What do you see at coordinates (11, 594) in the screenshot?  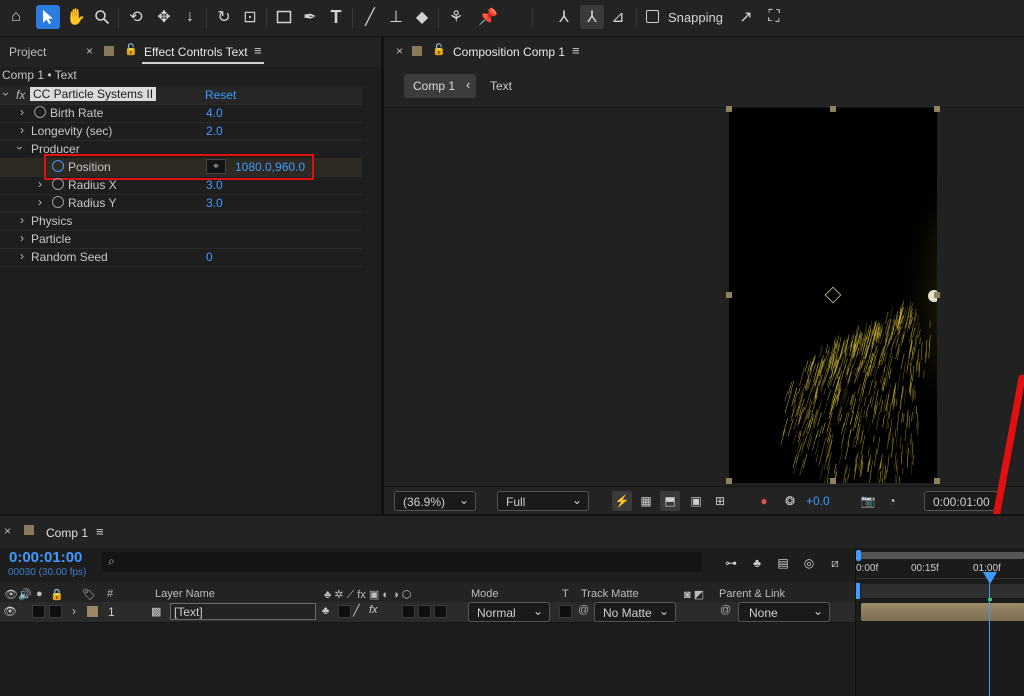 I see `video-toggle-icon: 👁` at bounding box center [11, 594].